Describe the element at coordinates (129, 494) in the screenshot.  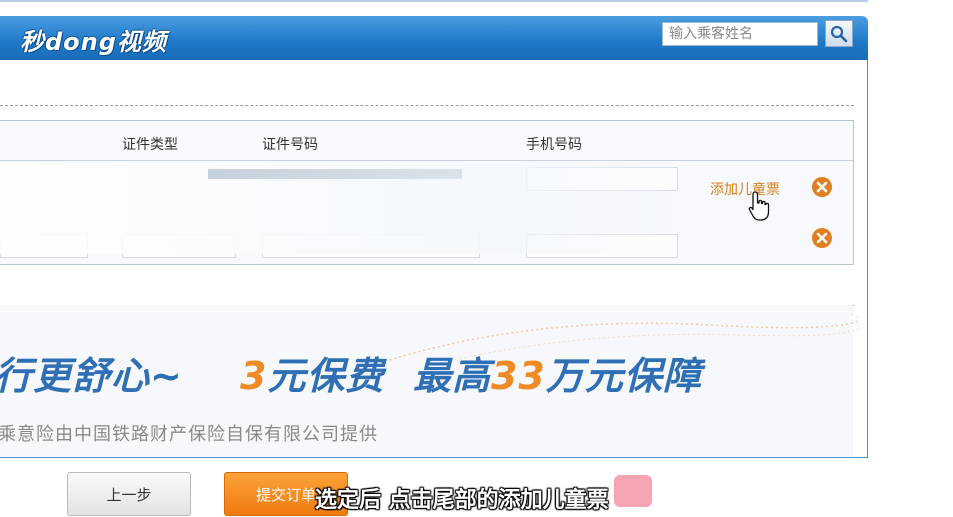
I see `prev-step-button: 上一步` at that location.